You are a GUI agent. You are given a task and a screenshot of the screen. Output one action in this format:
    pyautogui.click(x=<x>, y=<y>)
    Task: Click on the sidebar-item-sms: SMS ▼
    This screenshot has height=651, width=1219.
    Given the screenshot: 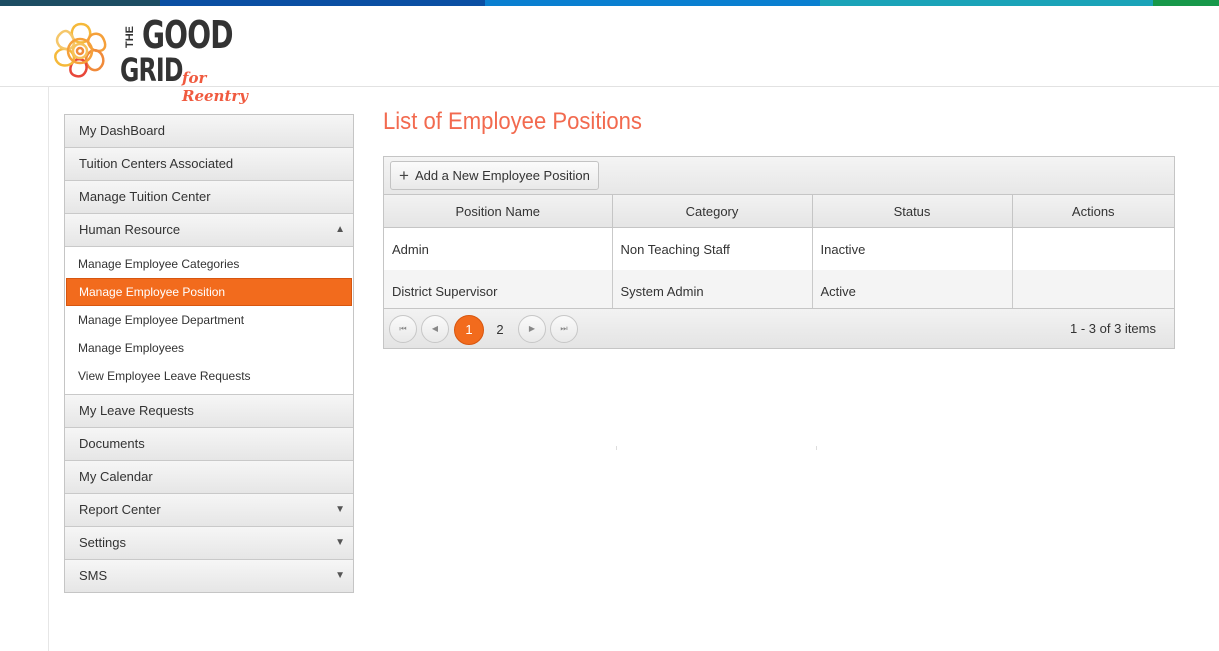 What is the action you would take?
    pyautogui.click(x=209, y=576)
    